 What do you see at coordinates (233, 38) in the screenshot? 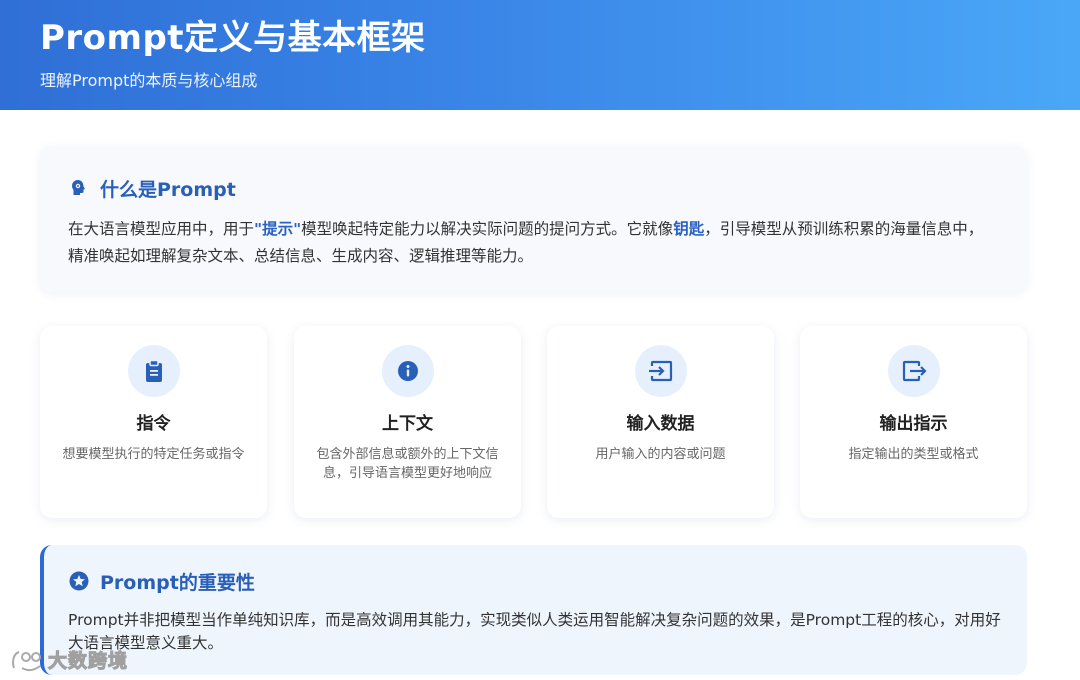
I see `page-title: Prompt定义与基本框架` at bounding box center [233, 38].